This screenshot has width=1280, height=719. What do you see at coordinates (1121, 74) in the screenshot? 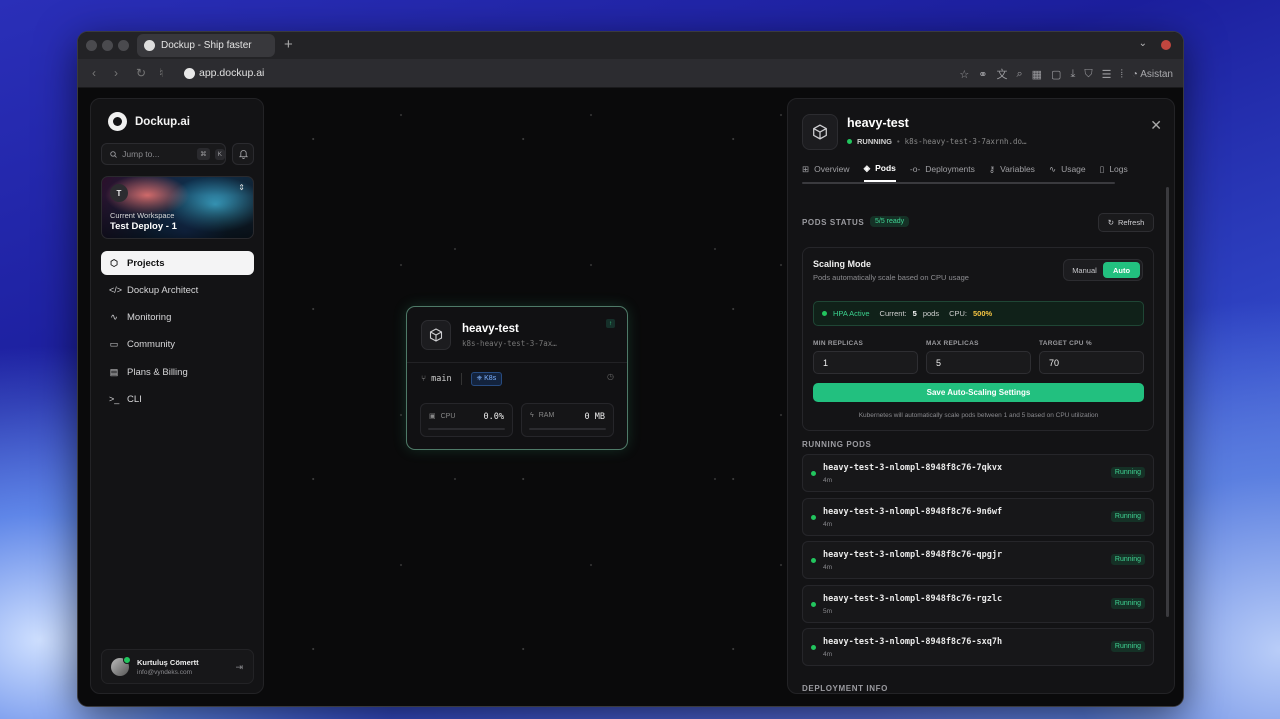
I see `audio-icon: ⦙` at bounding box center [1121, 74].